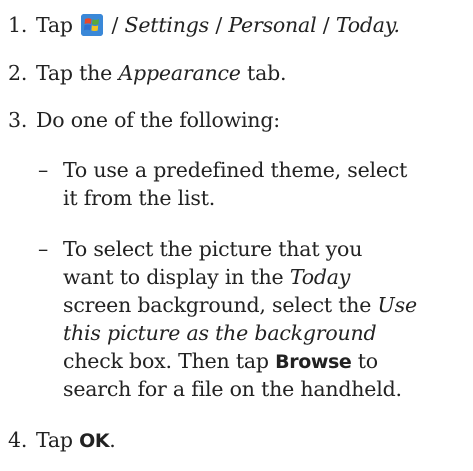 The image size is (473, 471). What do you see at coordinates (166, 361) in the screenshot?
I see `bullet-2-line-5-text: check box. Then tap` at bounding box center [166, 361].